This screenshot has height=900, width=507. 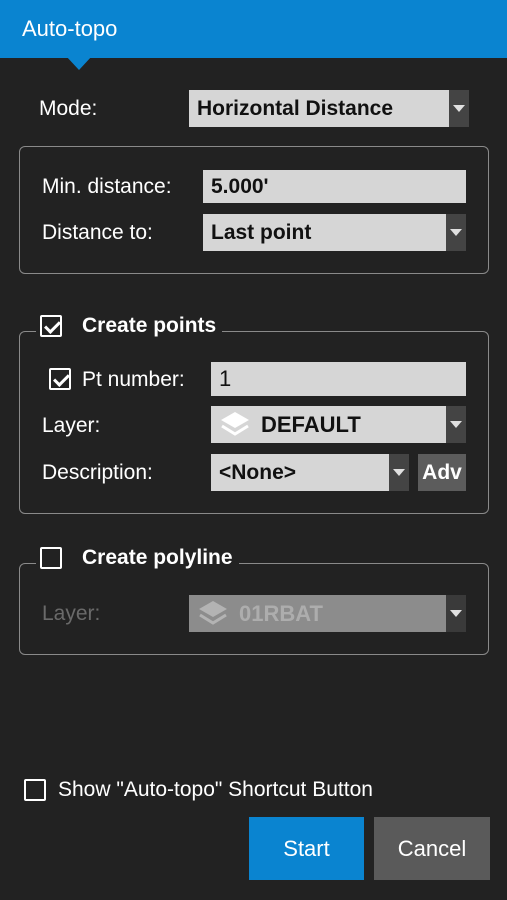 I want to click on create-points-legend: Create points, so click(x=129, y=326).